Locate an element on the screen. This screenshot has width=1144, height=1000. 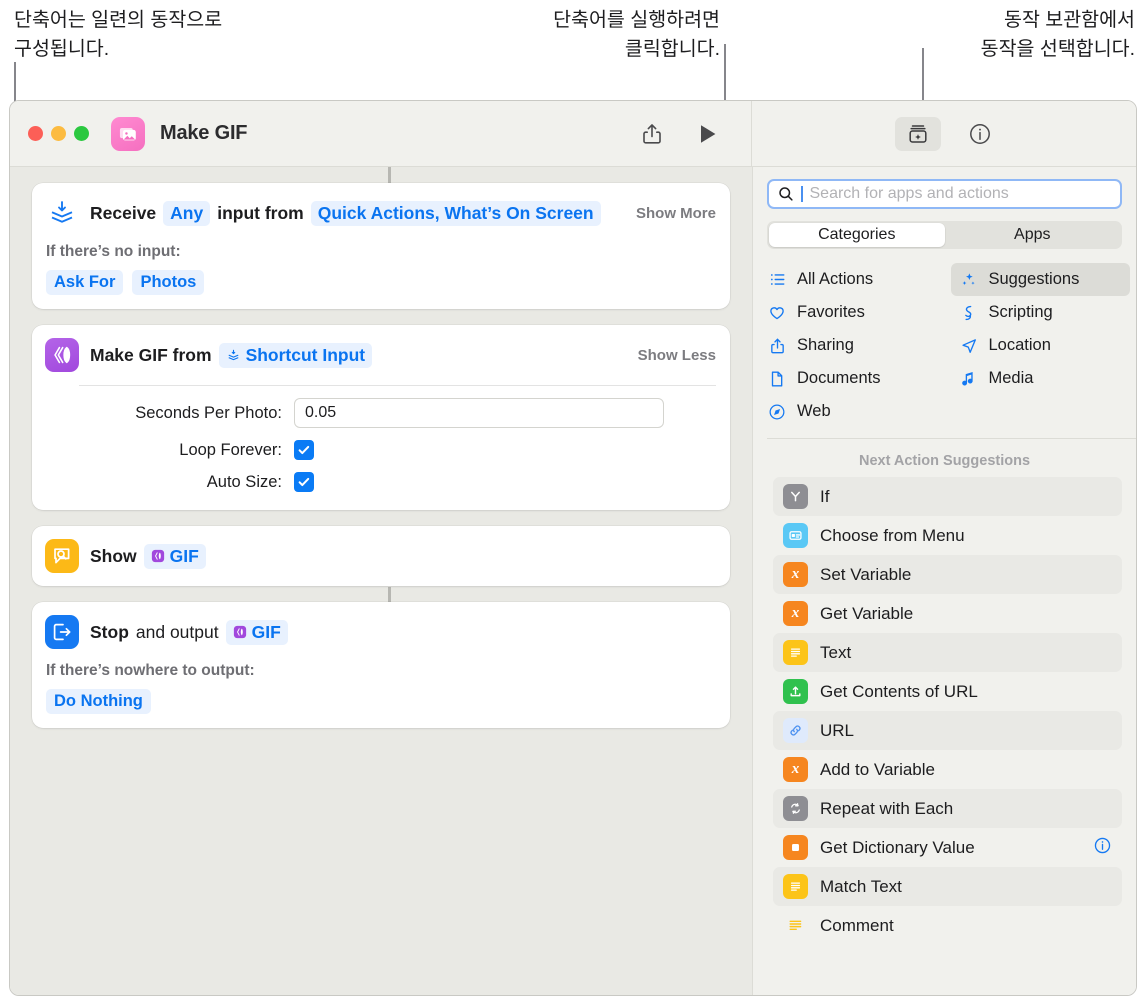
sidebar-item-web: Web is located at coordinates (849, 411).